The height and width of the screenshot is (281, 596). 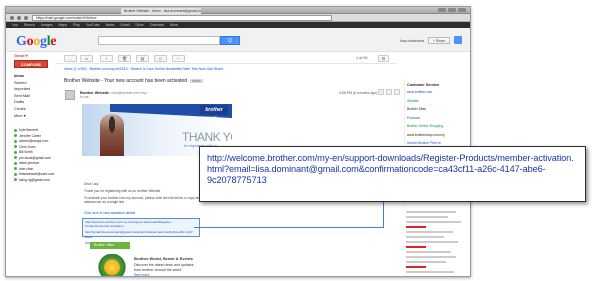 What do you see at coordinates (21, 55) in the screenshot?
I see `gmail-menu: Gmail ▾` at bounding box center [21, 55].